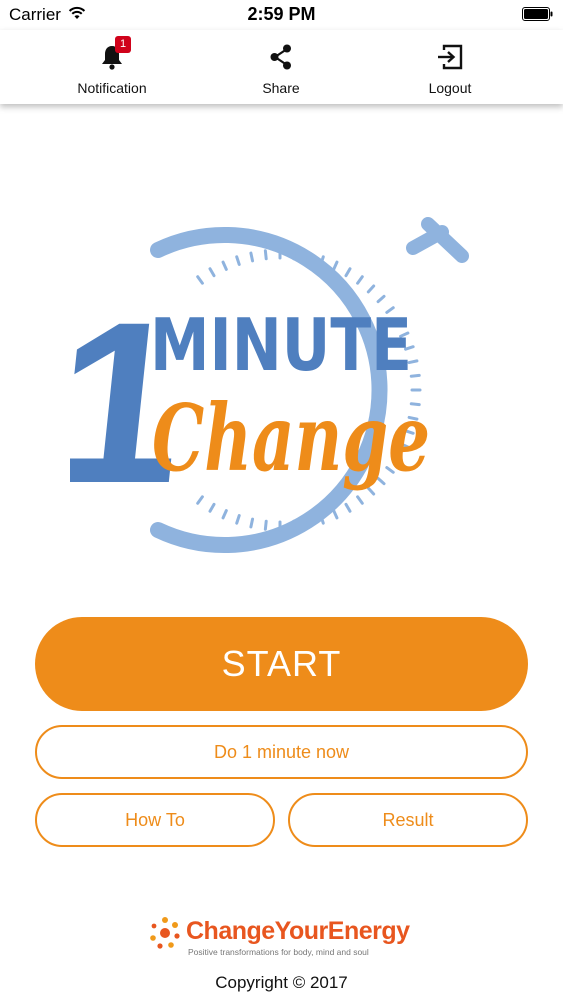  What do you see at coordinates (281, 664) in the screenshot?
I see `start-button: START` at bounding box center [281, 664].